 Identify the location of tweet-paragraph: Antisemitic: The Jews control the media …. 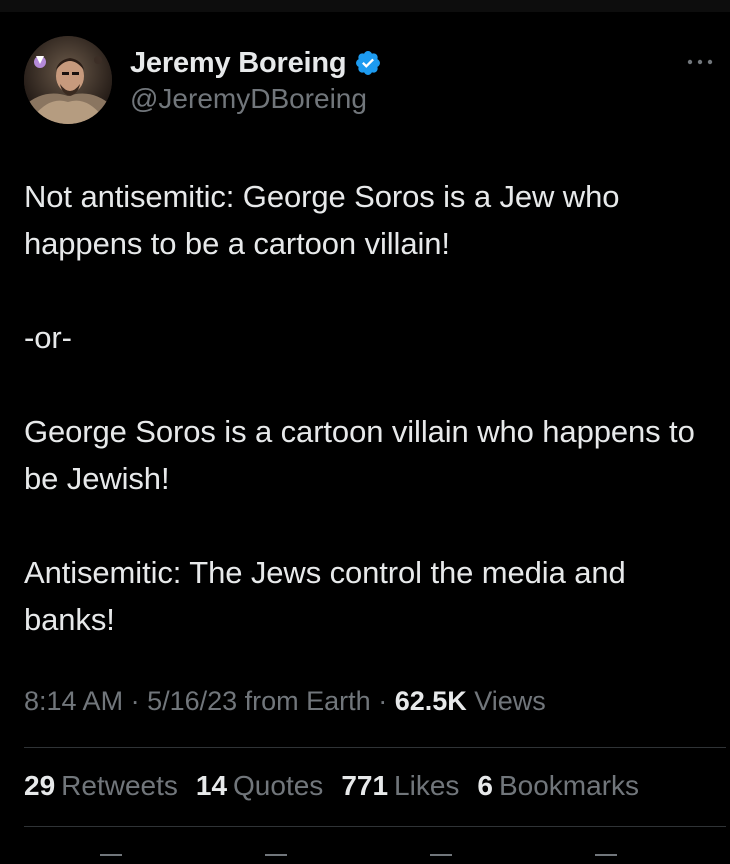
(325, 596).